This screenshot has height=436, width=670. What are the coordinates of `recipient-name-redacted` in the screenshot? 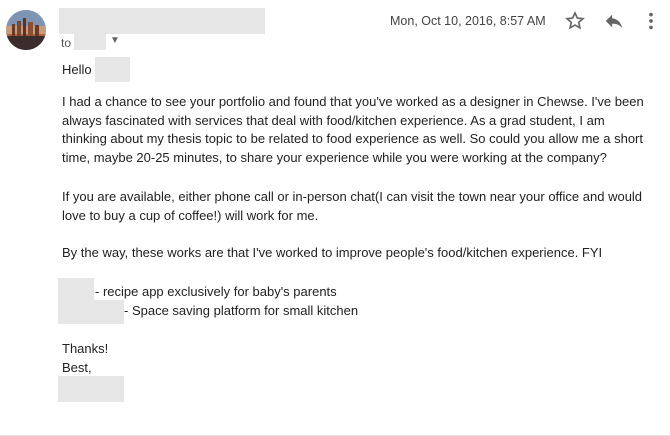 It's located at (90, 41).